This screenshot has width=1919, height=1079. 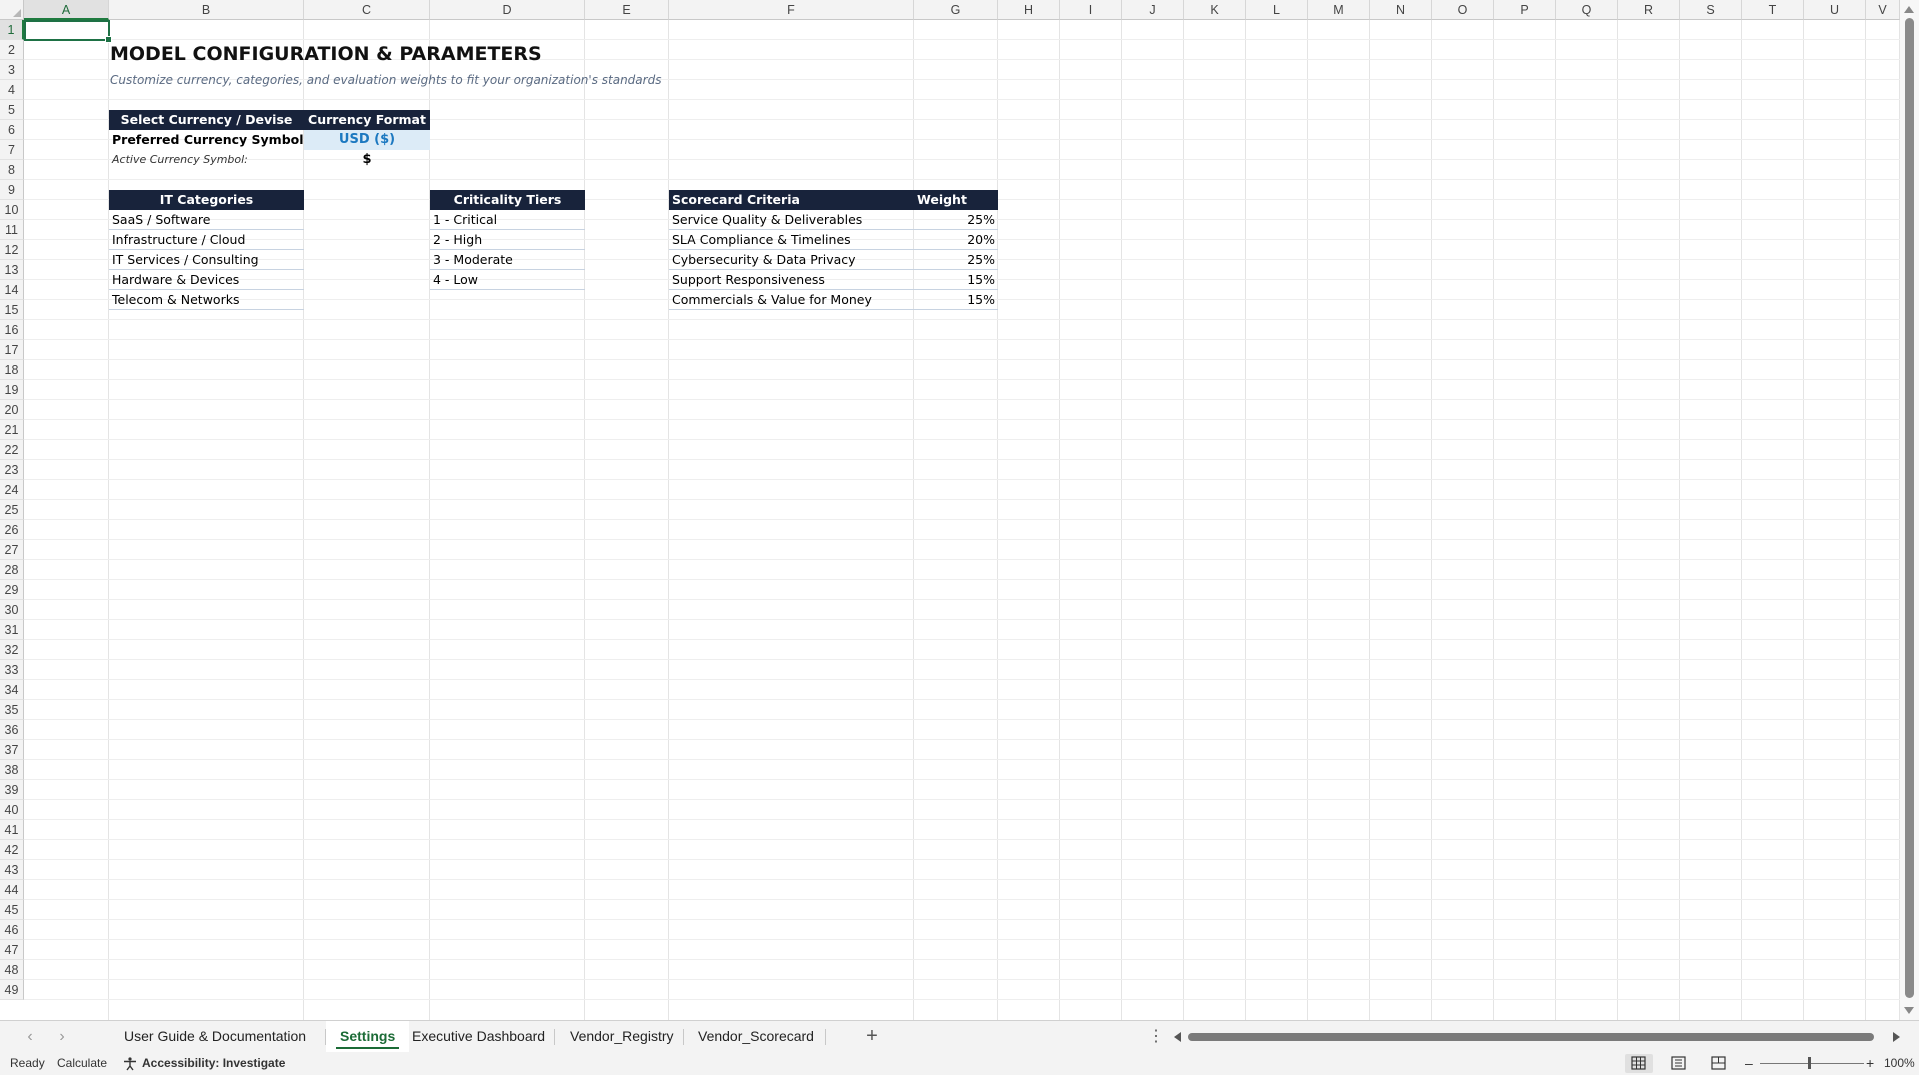 I want to click on row-header-42: 42, so click(x=12, y=850).